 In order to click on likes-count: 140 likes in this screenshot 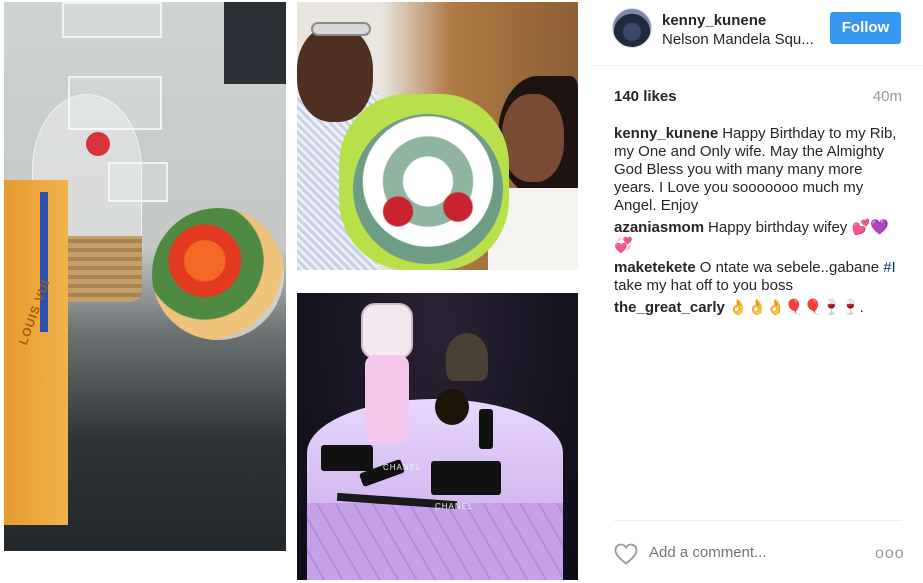, I will do `click(645, 96)`.